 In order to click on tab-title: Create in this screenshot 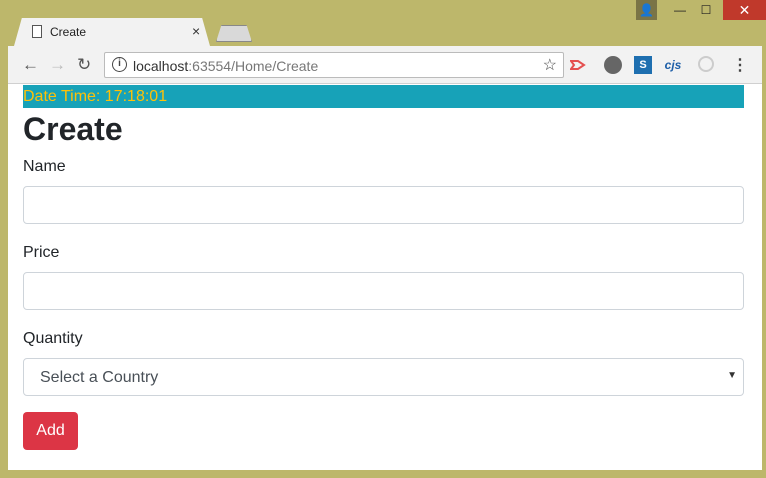, I will do `click(68, 32)`.